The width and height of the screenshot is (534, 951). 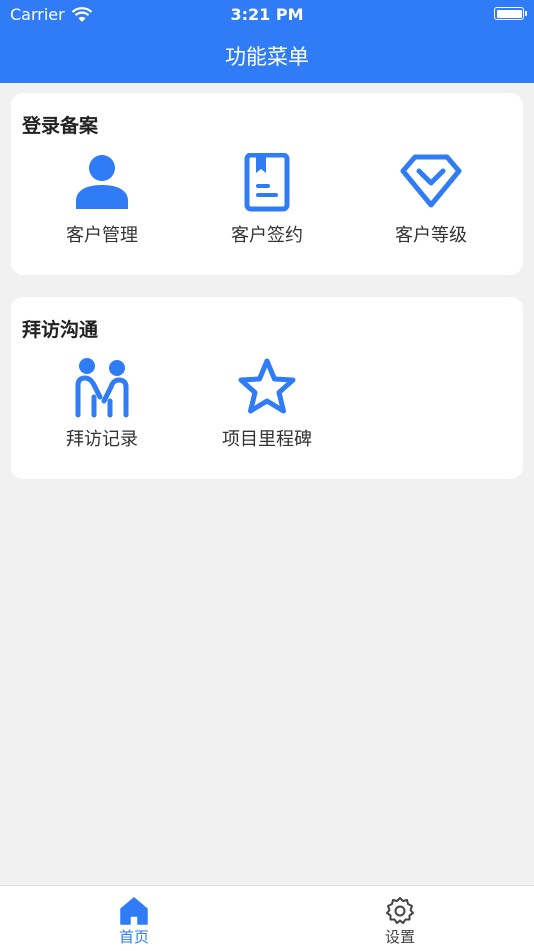 What do you see at coordinates (133, 937) in the screenshot?
I see `tab-label: 首页` at bounding box center [133, 937].